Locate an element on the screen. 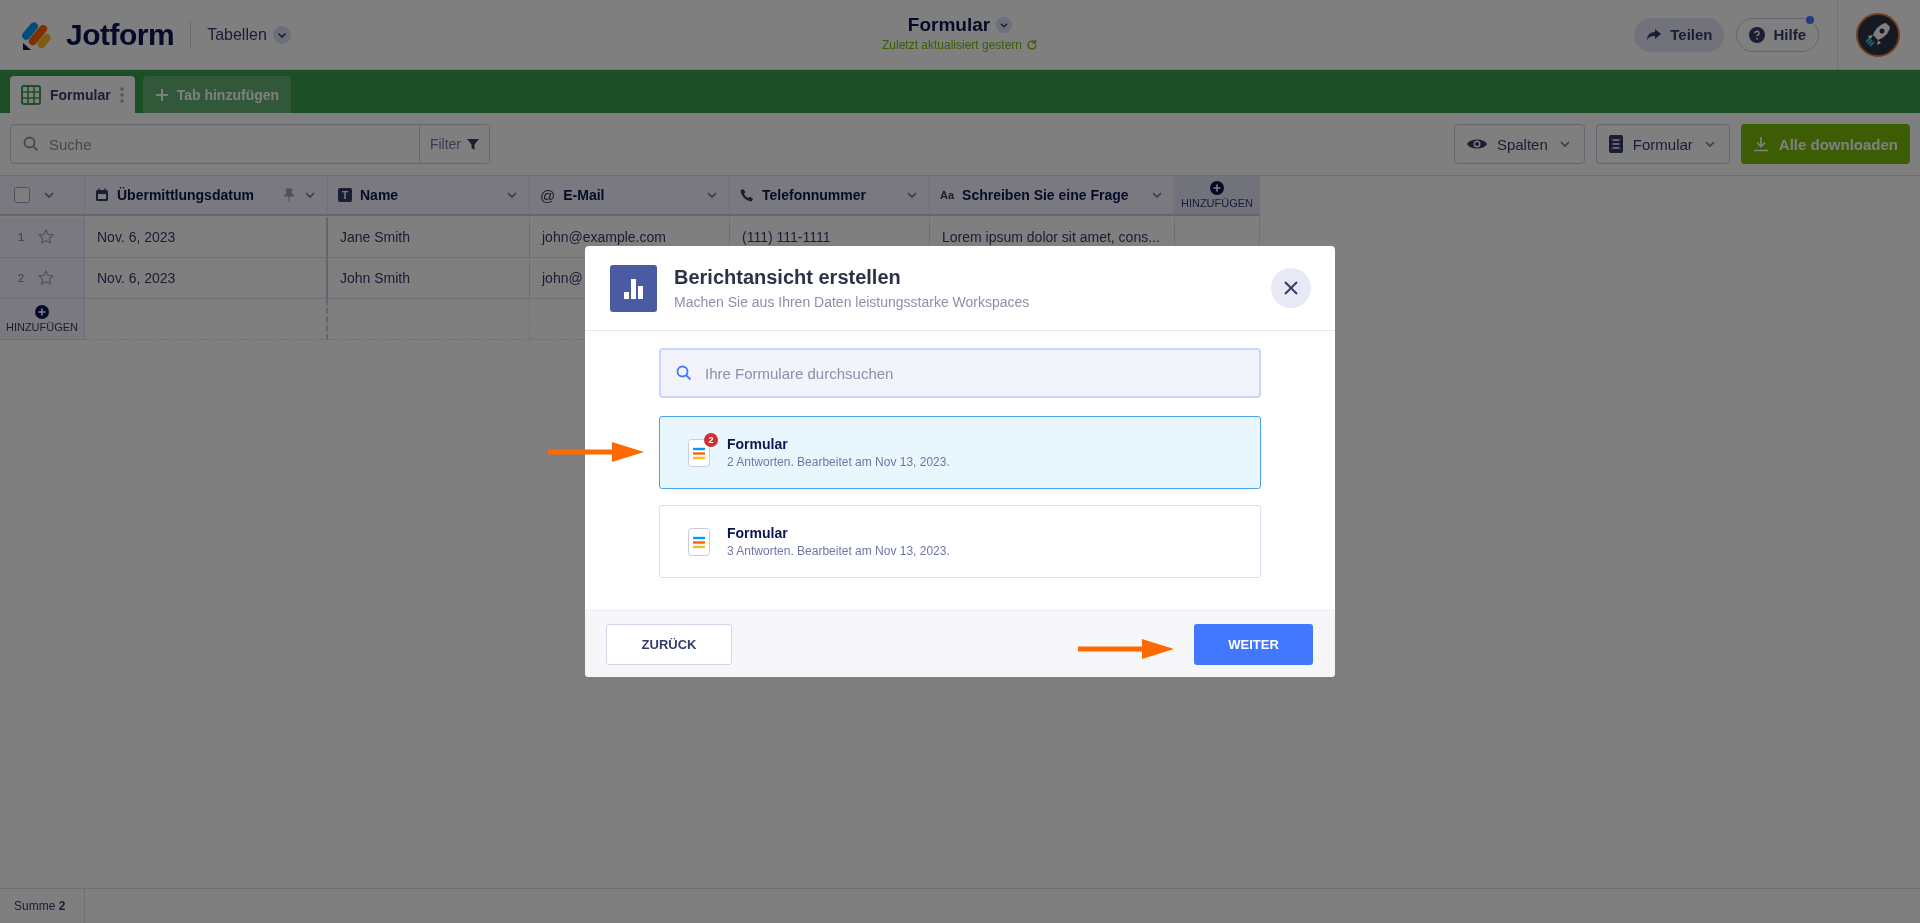 This screenshot has height=923, width=1920. share-button: Teilen is located at coordinates (1679, 34).